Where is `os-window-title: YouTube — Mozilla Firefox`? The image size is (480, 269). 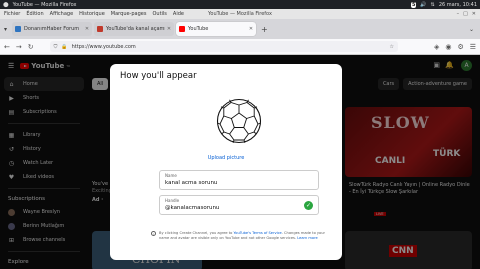 os-window-title: YouTube — Mozilla Firefox is located at coordinates (44, 4).